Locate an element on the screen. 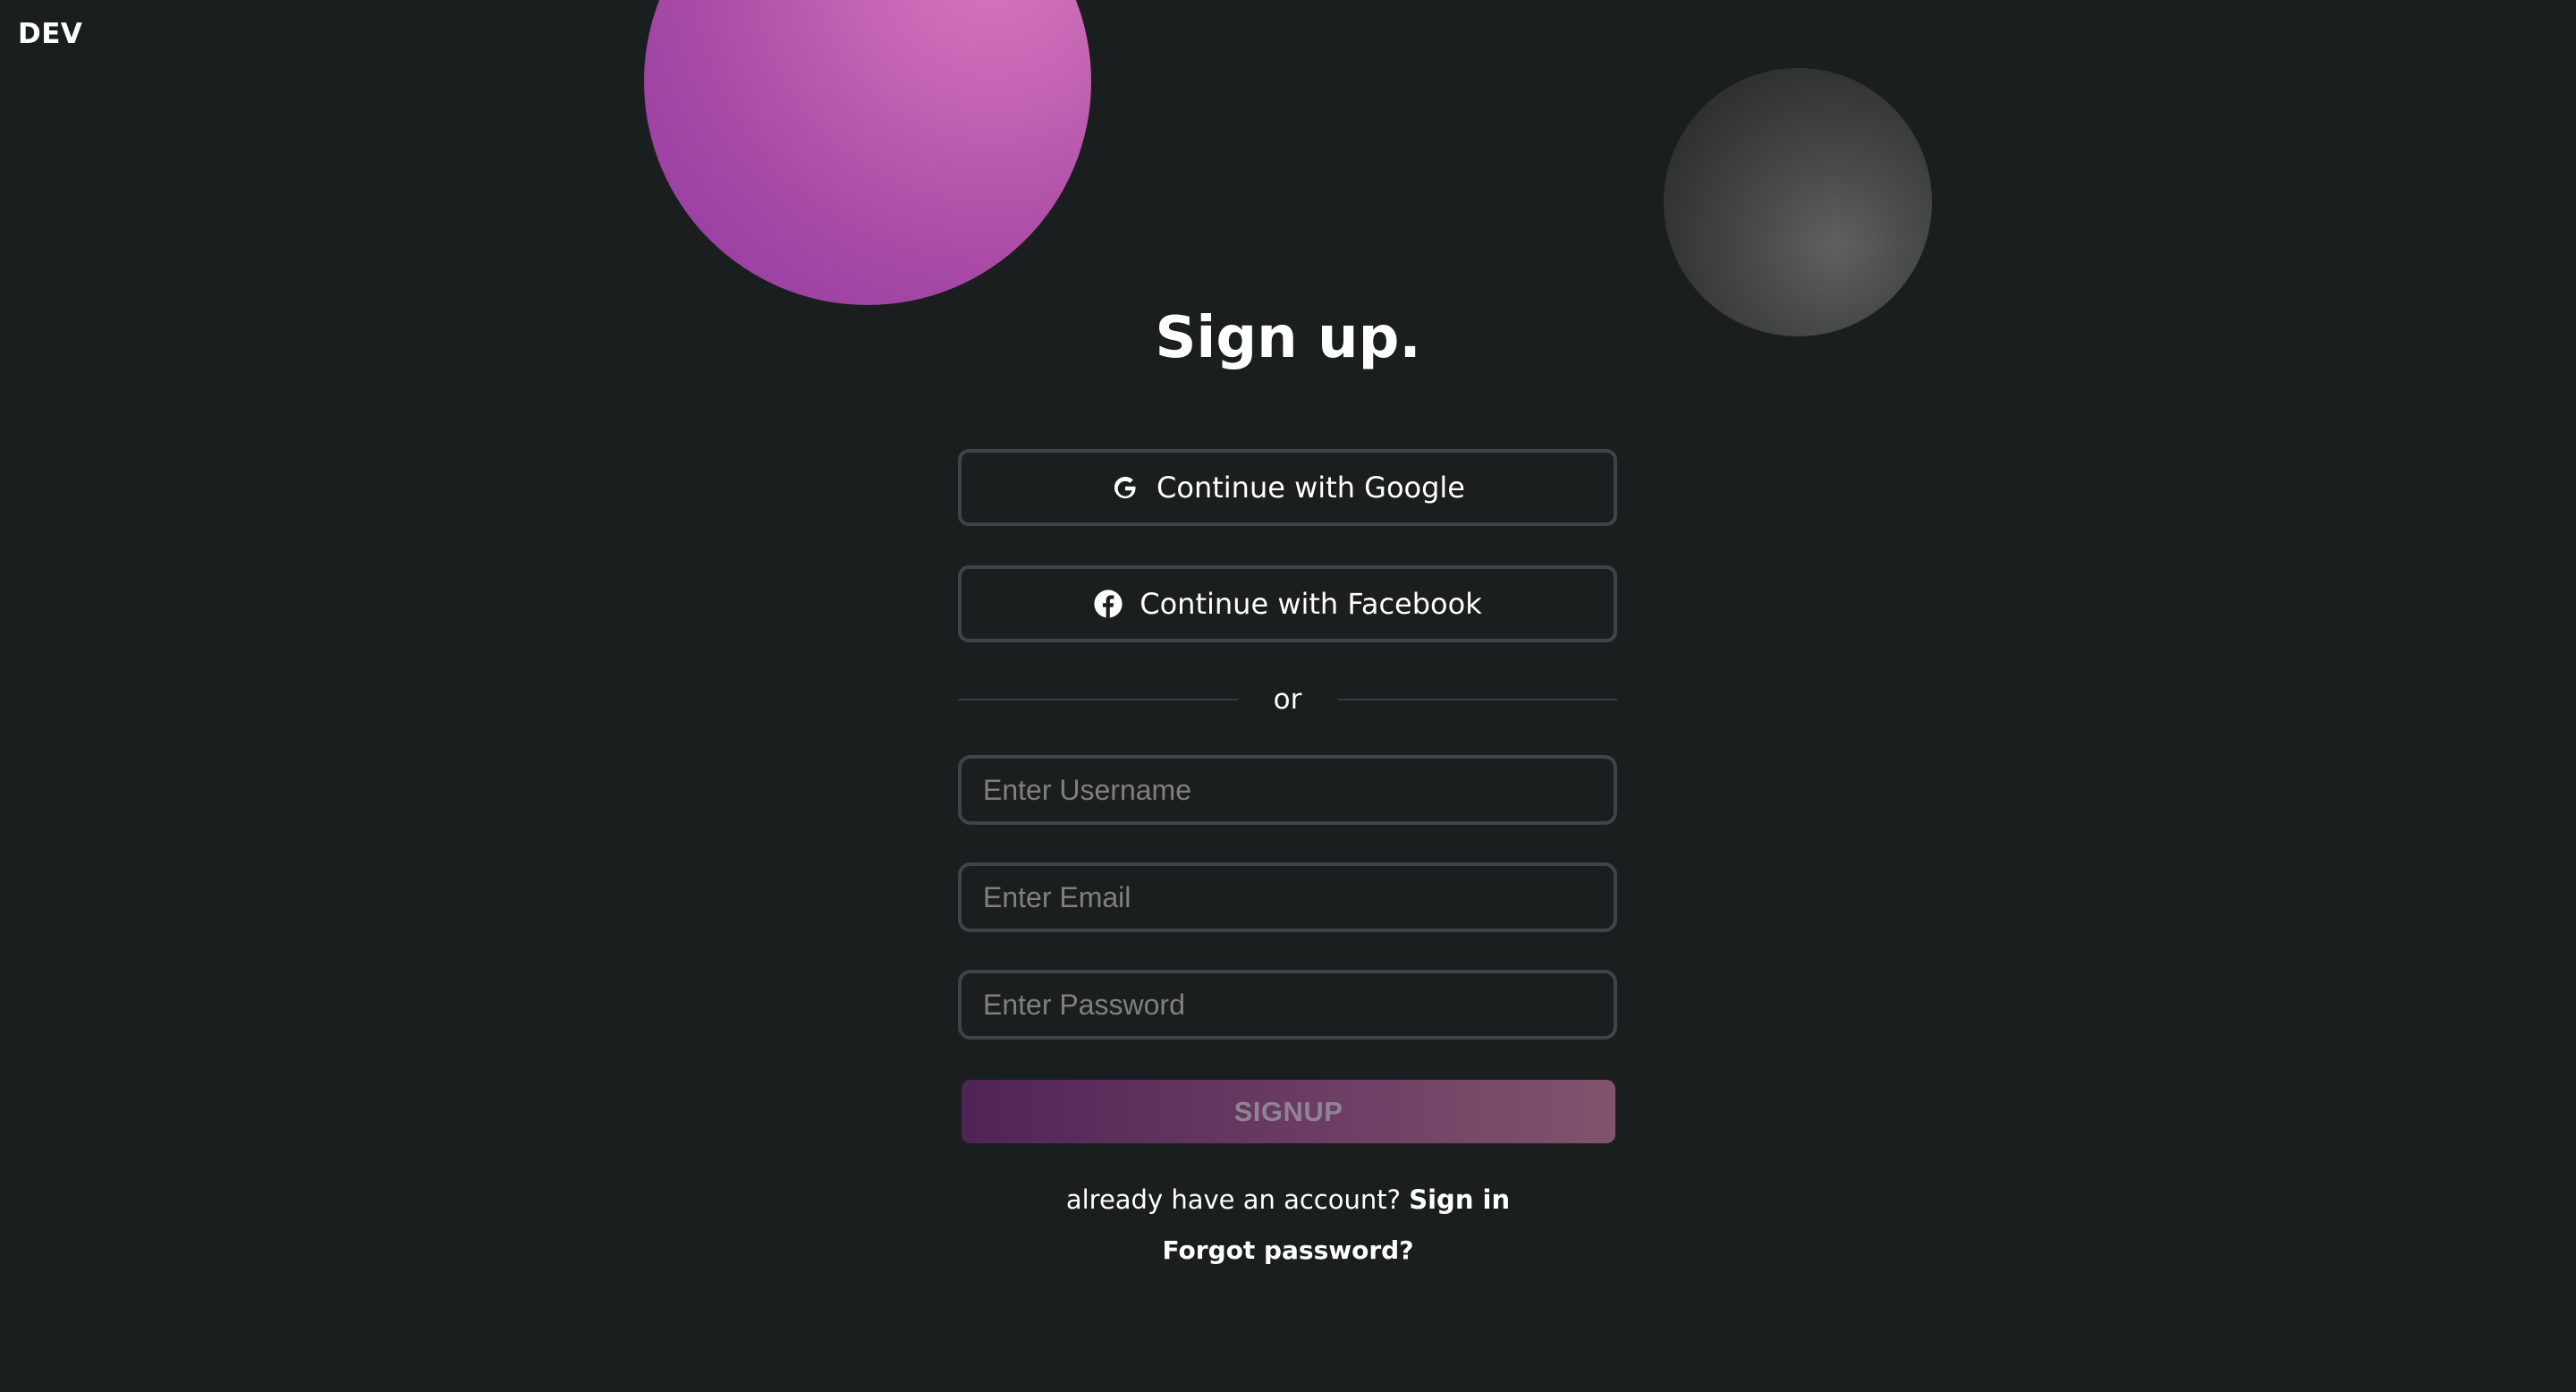 The width and height of the screenshot is (2576, 1392). signin-link: Sign in is located at coordinates (1459, 1199).